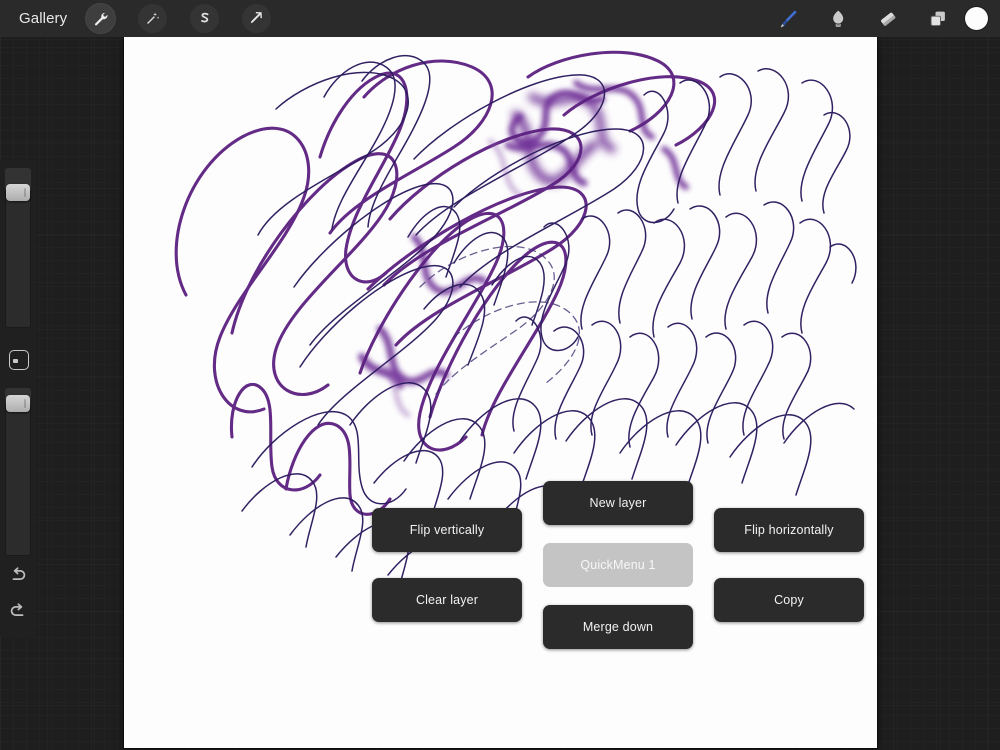 This screenshot has width=1000, height=750. I want to click on redo-arrow-icon, so click(17, 609).